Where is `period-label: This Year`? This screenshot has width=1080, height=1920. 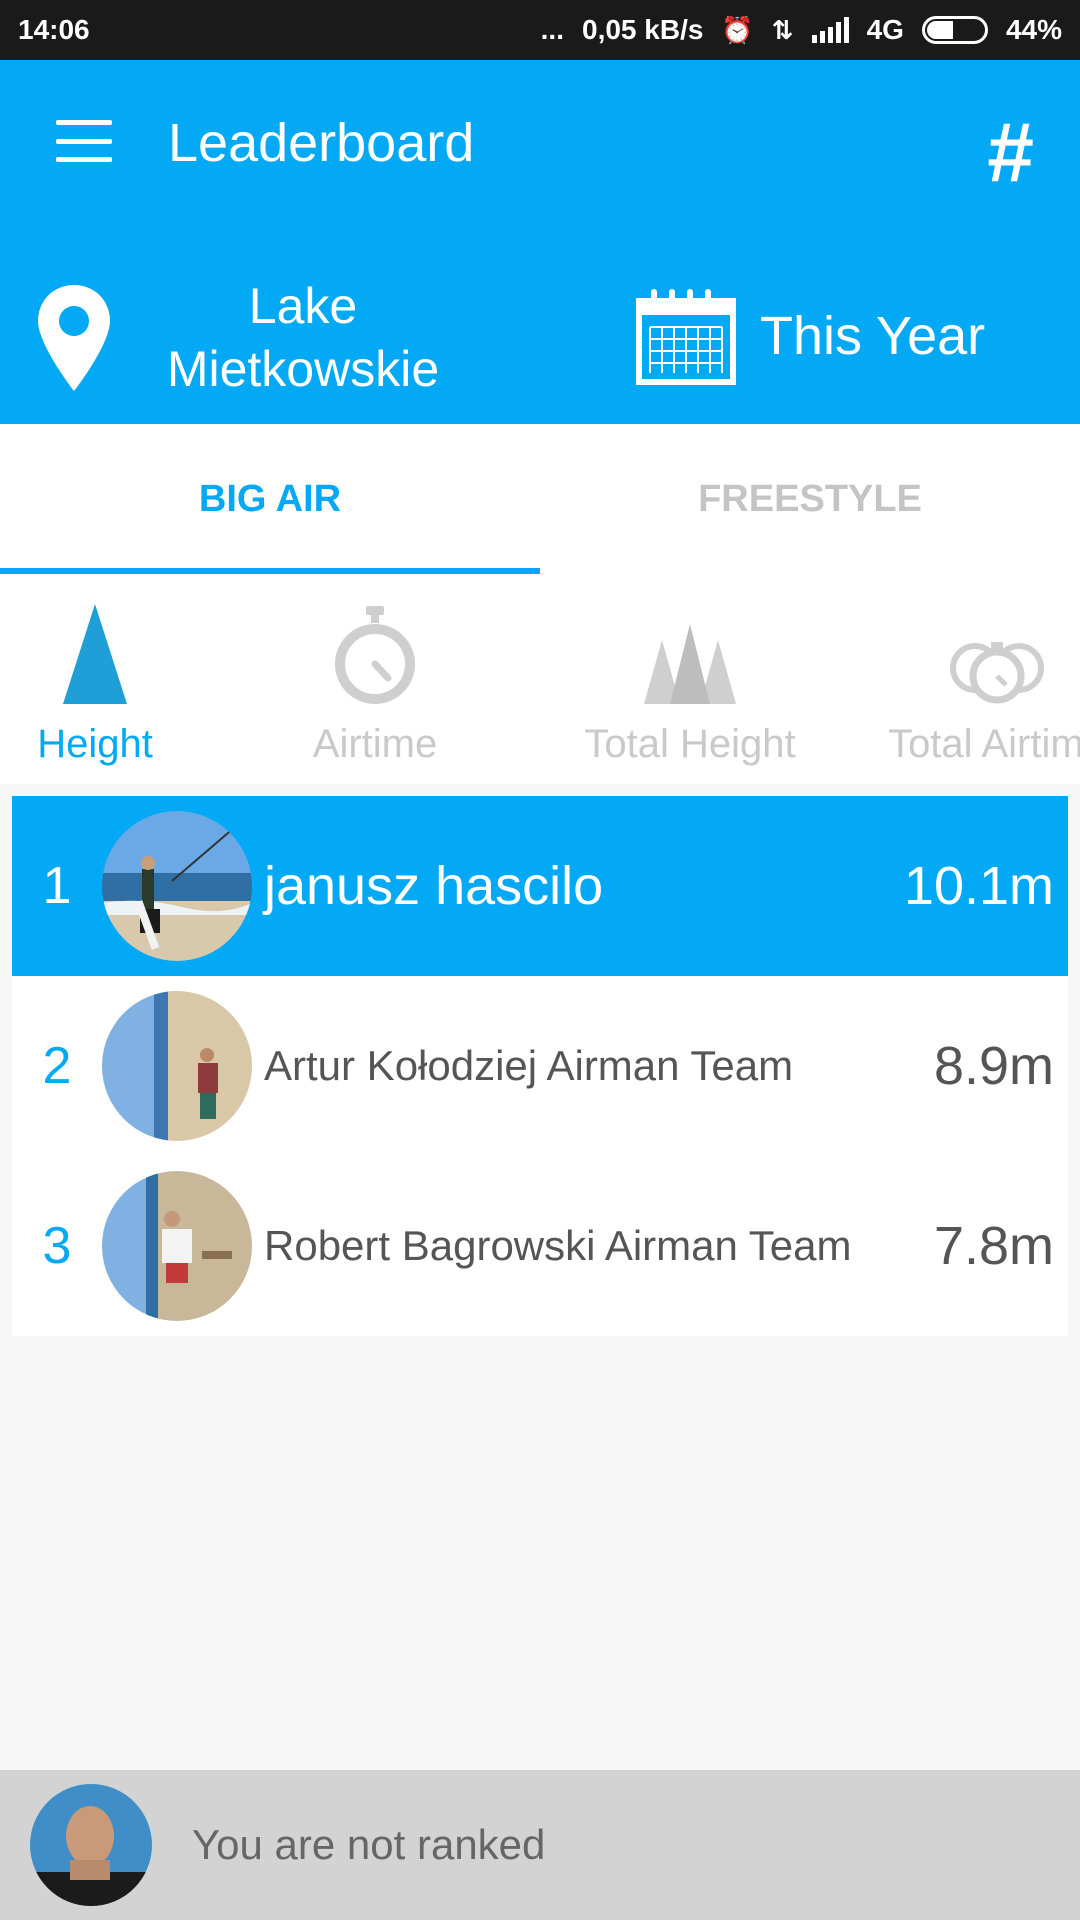 period-label: This Year is located at coordinates (873, 336).